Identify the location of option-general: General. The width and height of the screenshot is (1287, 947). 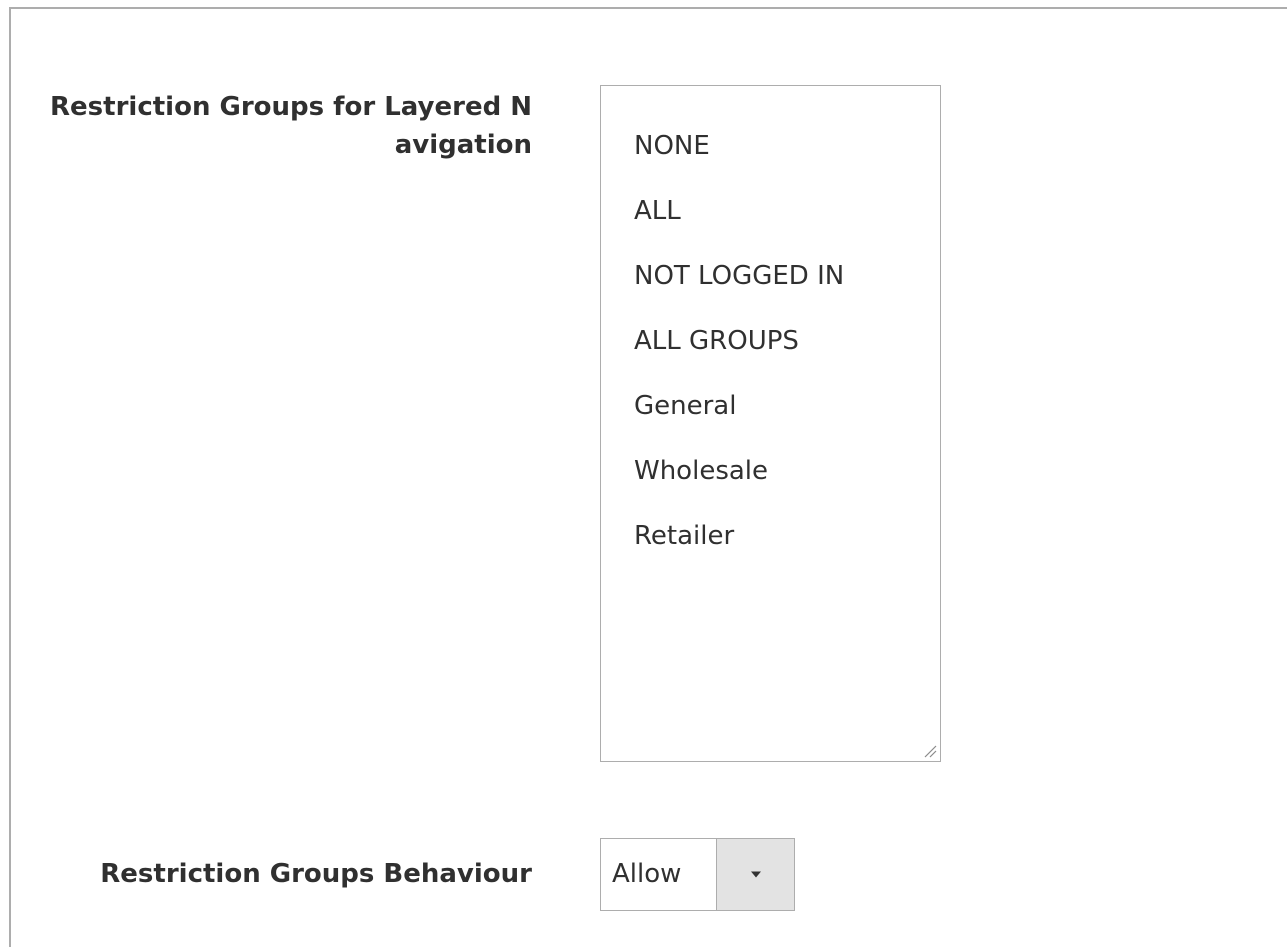
(770, 406).